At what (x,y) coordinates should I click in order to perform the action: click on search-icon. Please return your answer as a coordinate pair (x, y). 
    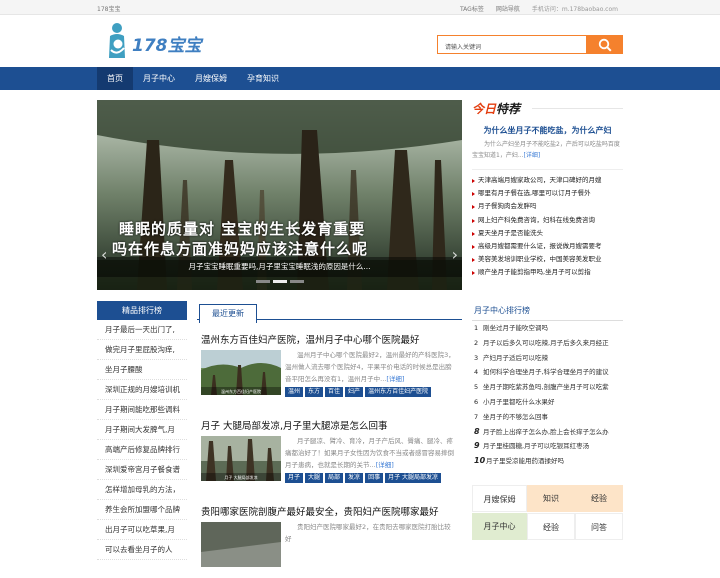
    Looking at the image, I should click on (605, 45).